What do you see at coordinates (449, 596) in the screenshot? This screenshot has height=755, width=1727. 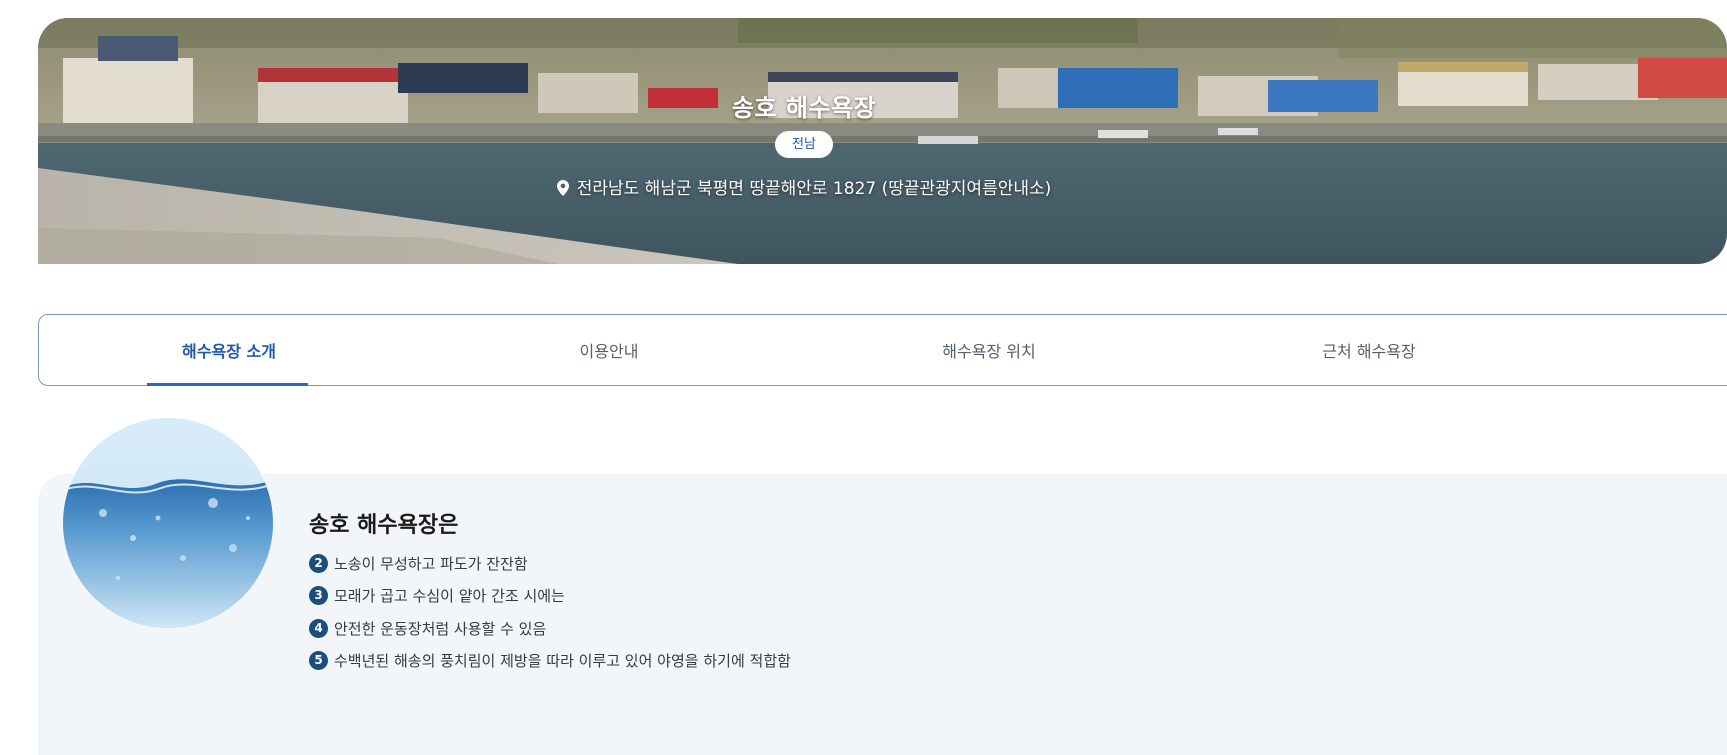 I see `list-item-text: 모래가 곱고 수심이 얕아 간조 시에는` at bounding box center [449, 596].